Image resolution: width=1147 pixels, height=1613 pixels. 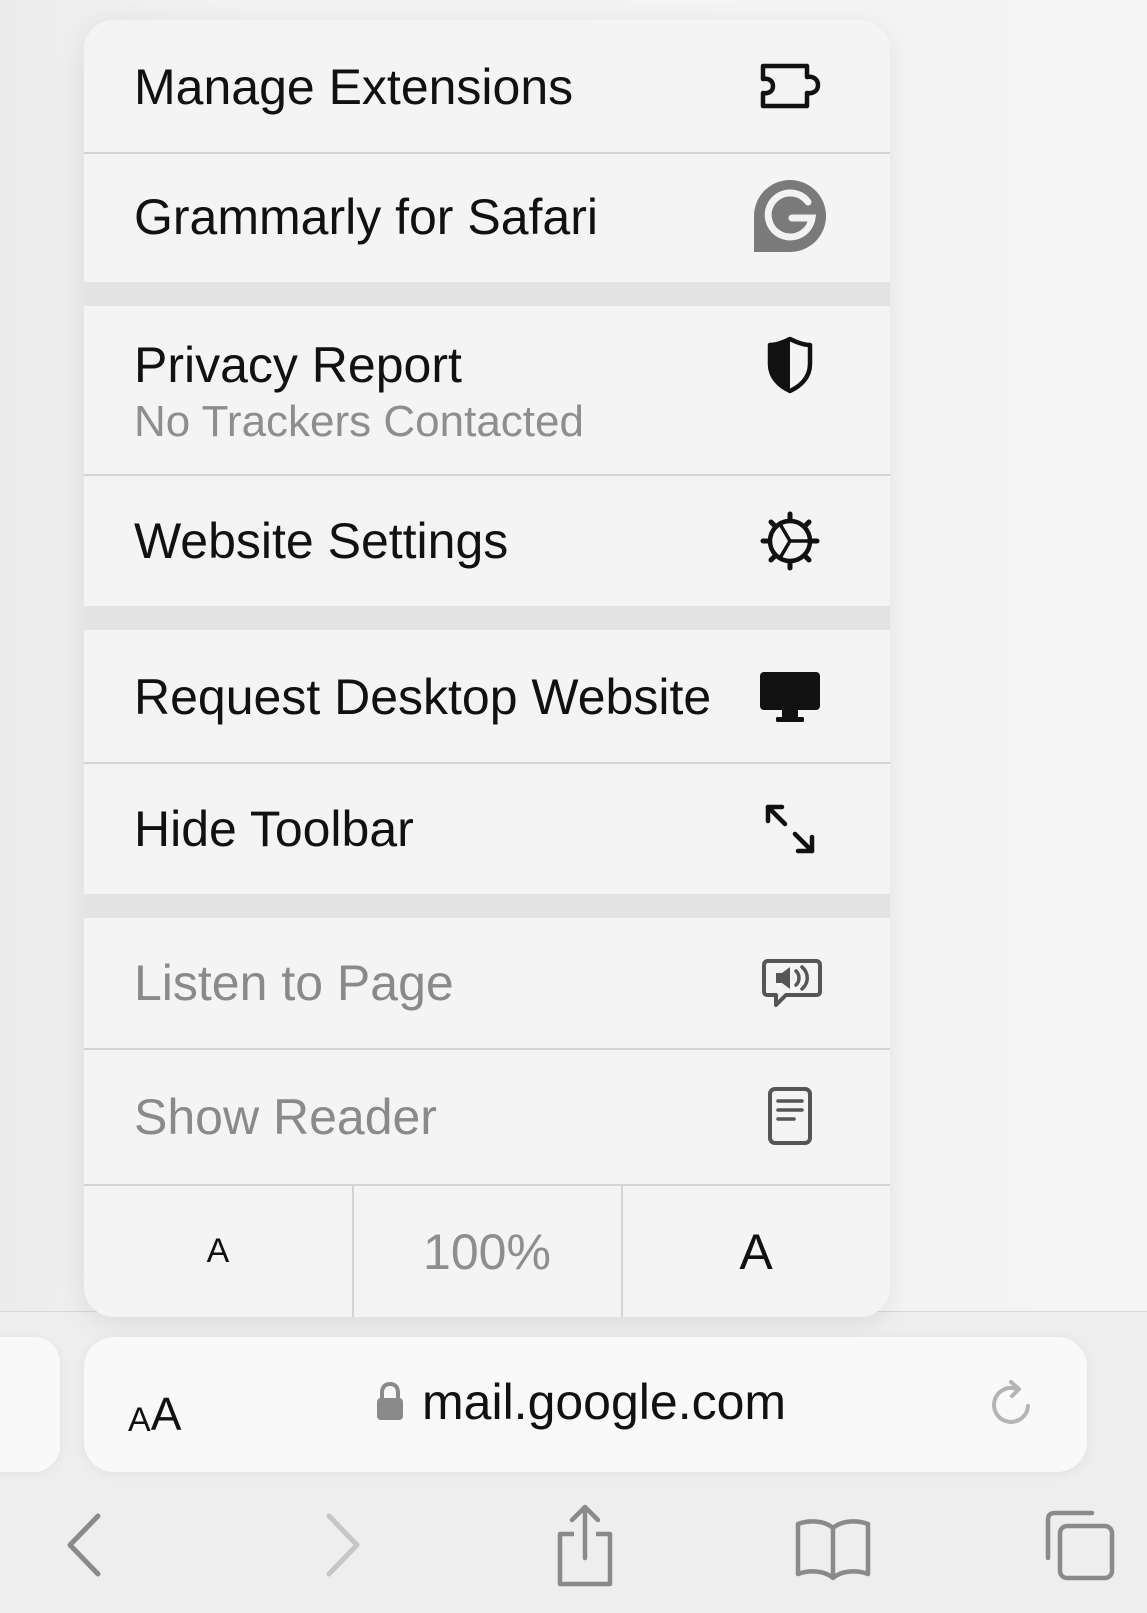 I want to click on menu-item-request-desktop-website: Request Desktop Website, so click(x=487, y=696).